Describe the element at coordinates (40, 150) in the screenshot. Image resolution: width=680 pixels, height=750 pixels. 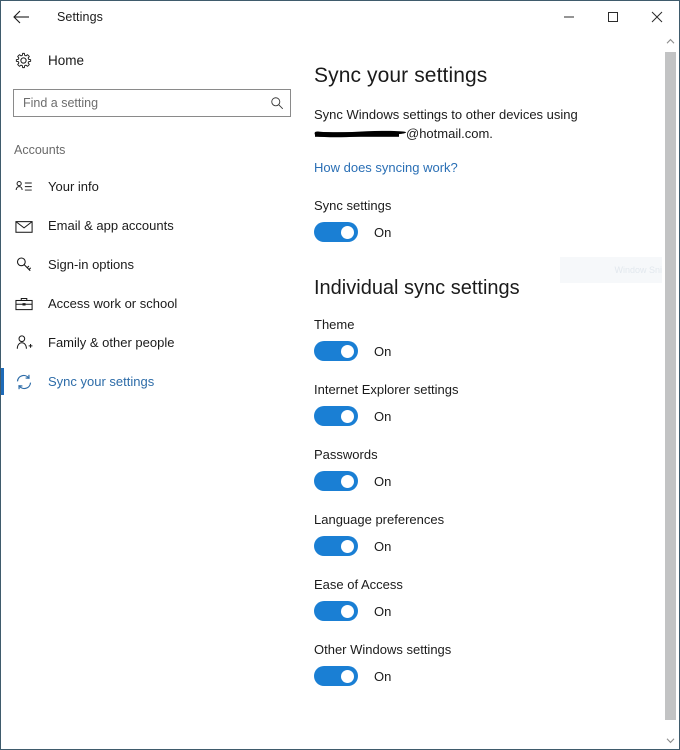
I see `sidebar-section-label: Accounts` at that location.